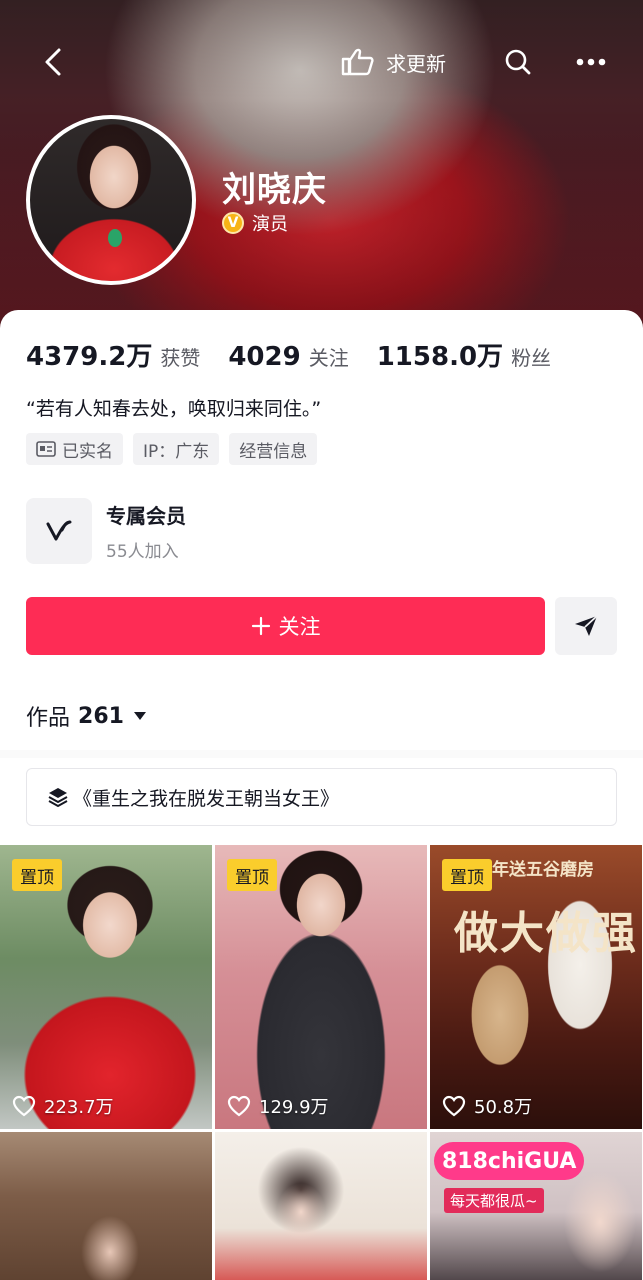  I want to click on like-count: 223.7万, so click(63, 1106).